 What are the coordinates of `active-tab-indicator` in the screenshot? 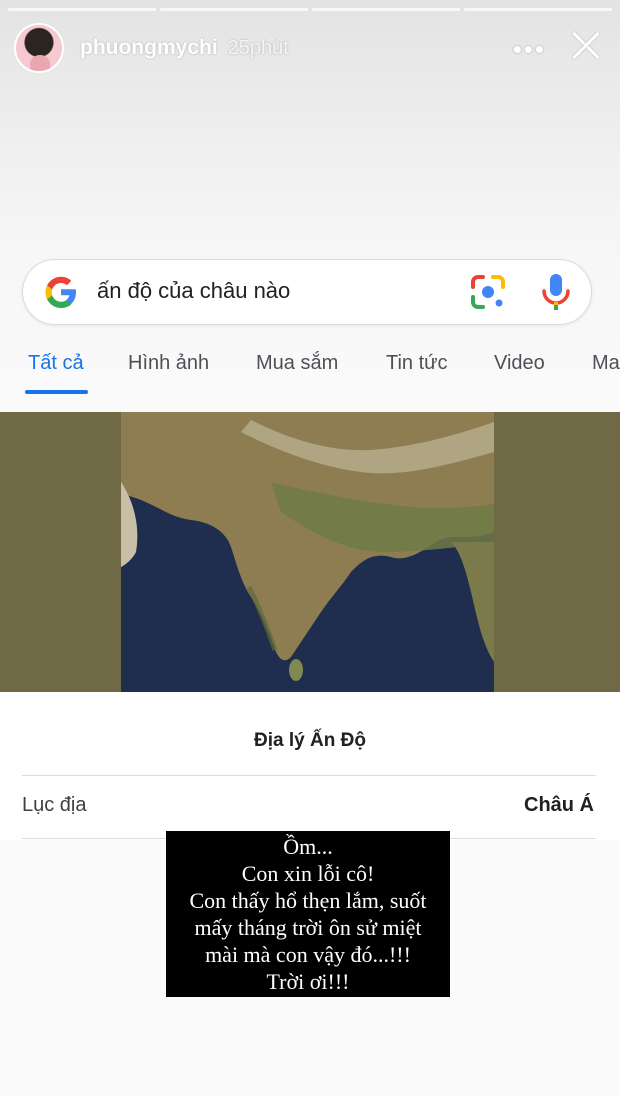 It's located at (56, 392).